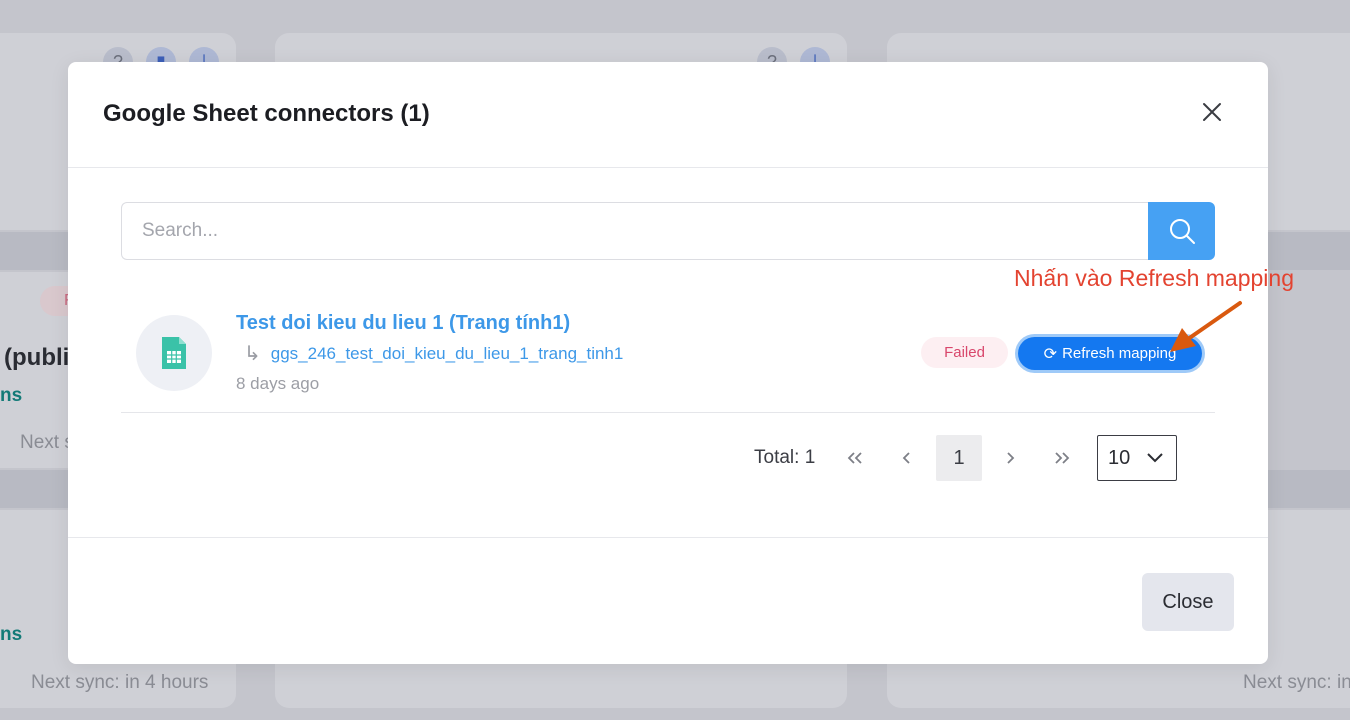 The height and width of the screenshot is (720, 1350). What do you see at coordinates (964, 352) in the screenshot?
I see `status-badge: Failed` at bounding box center [964, 352].